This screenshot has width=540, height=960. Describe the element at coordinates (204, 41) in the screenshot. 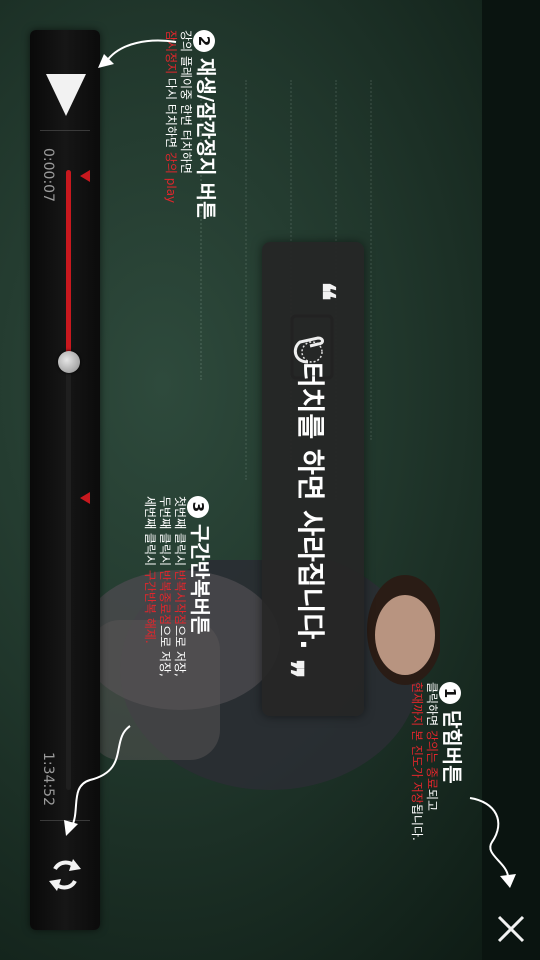

I see `help-number-badge: 2` at that location.